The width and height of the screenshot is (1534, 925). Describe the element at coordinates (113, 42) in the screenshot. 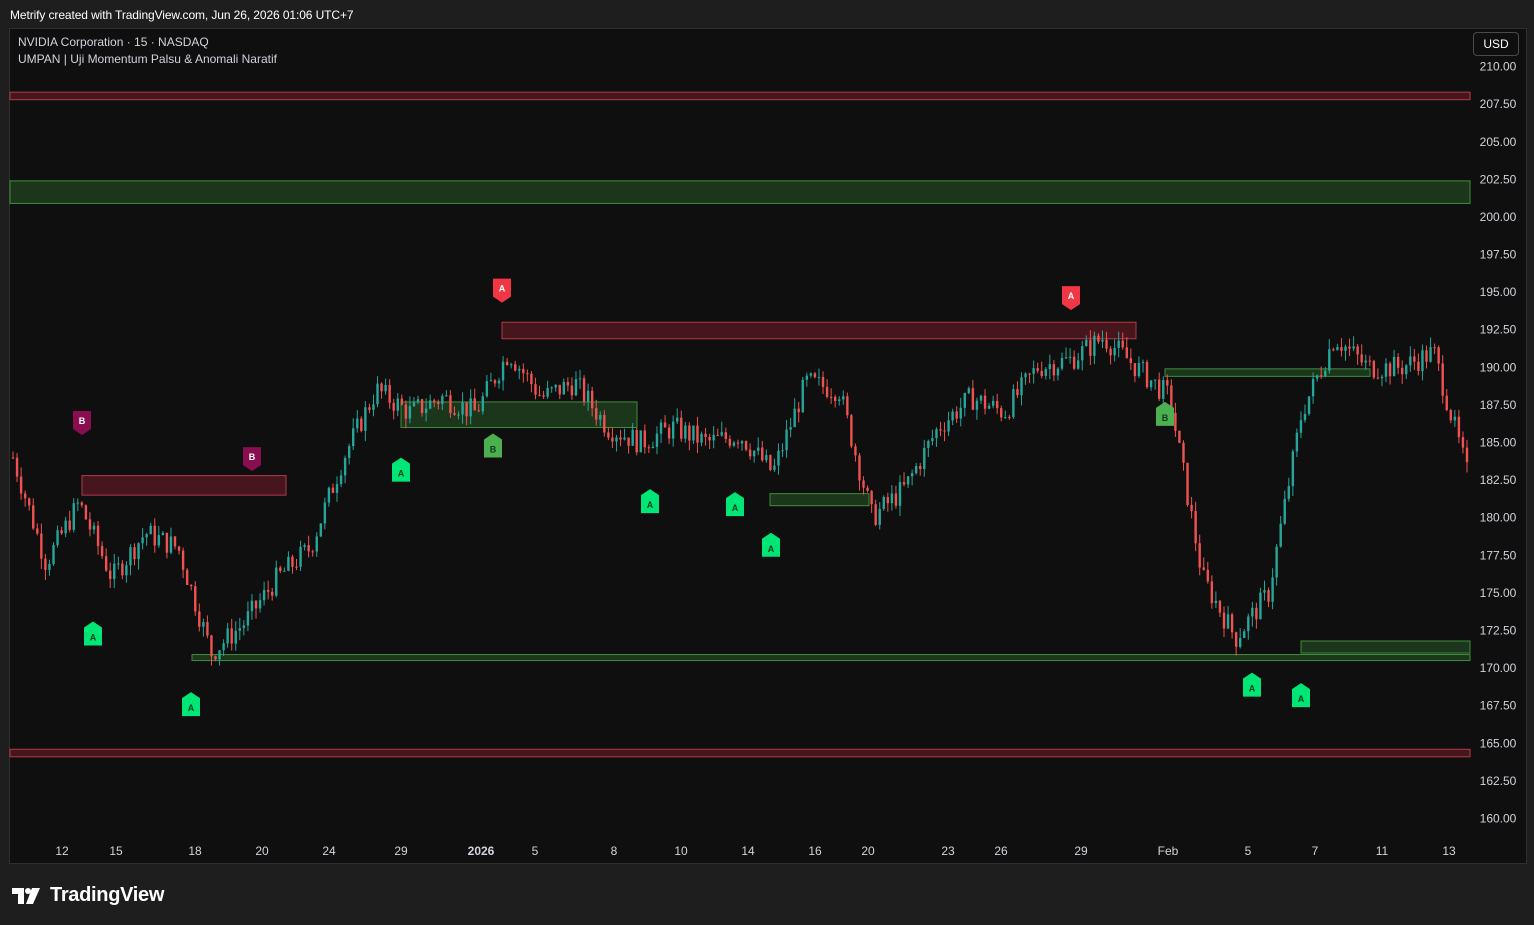

I see `symbol-legend: NVIDIA Corporation · 15 · NASDAQ` at that location.